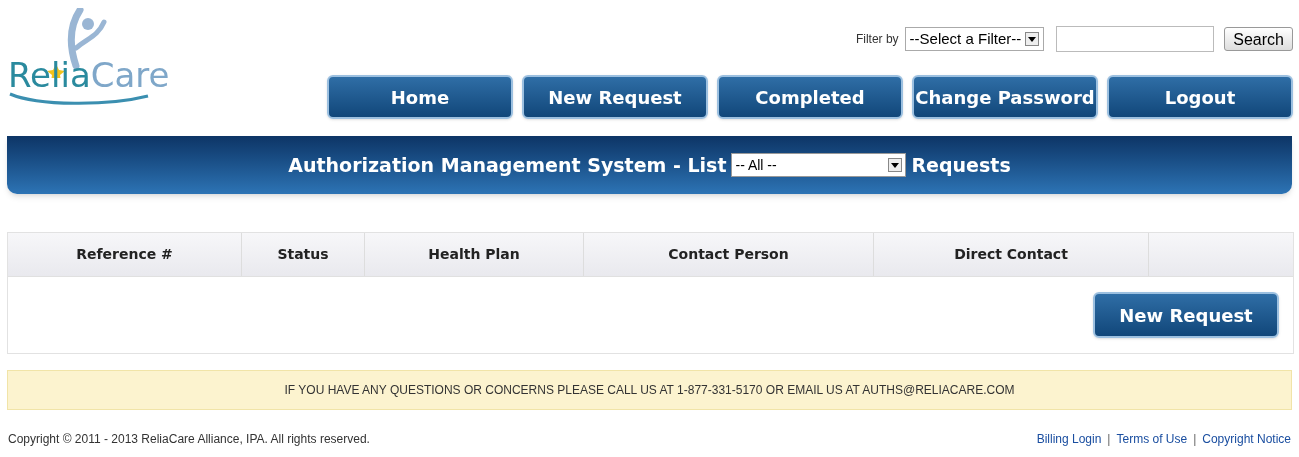 The height and width of the screenshot is (457, 1299). What do you see at coordinates (1069, 439) in the screenshot?
I see `footer-link: Billing Login` at bounding box center [1069, 439].